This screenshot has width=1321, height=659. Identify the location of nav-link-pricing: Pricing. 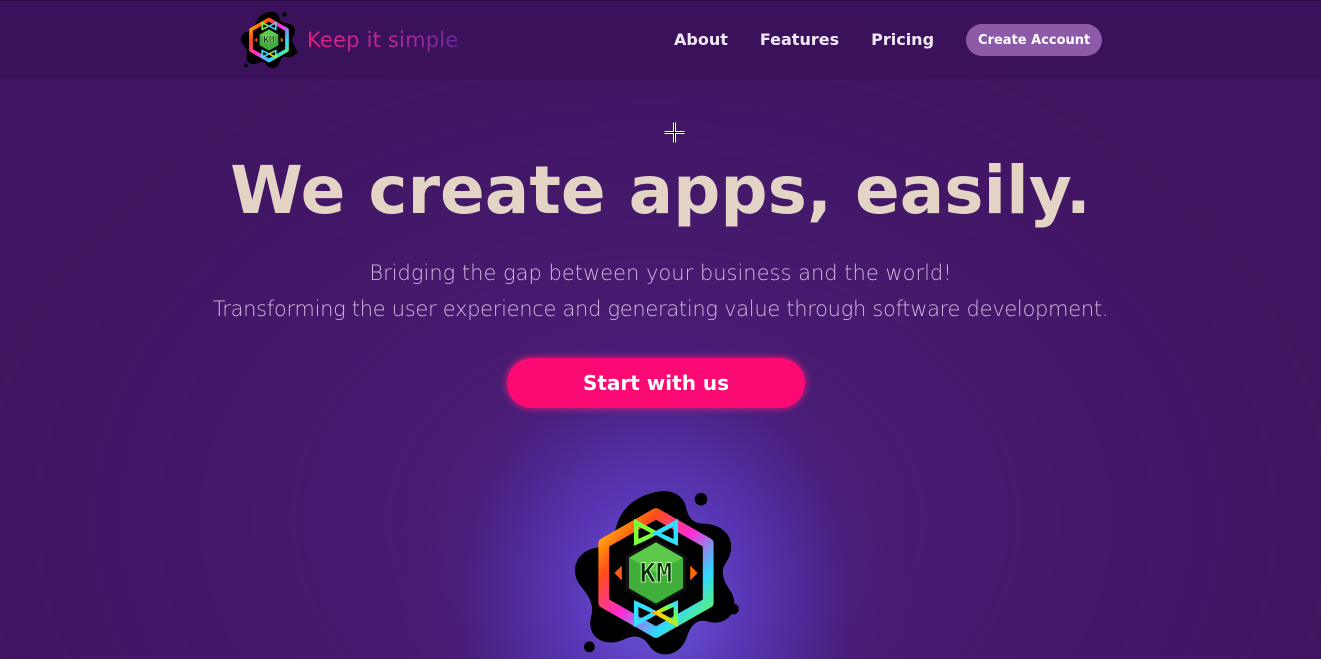
(902, 40).